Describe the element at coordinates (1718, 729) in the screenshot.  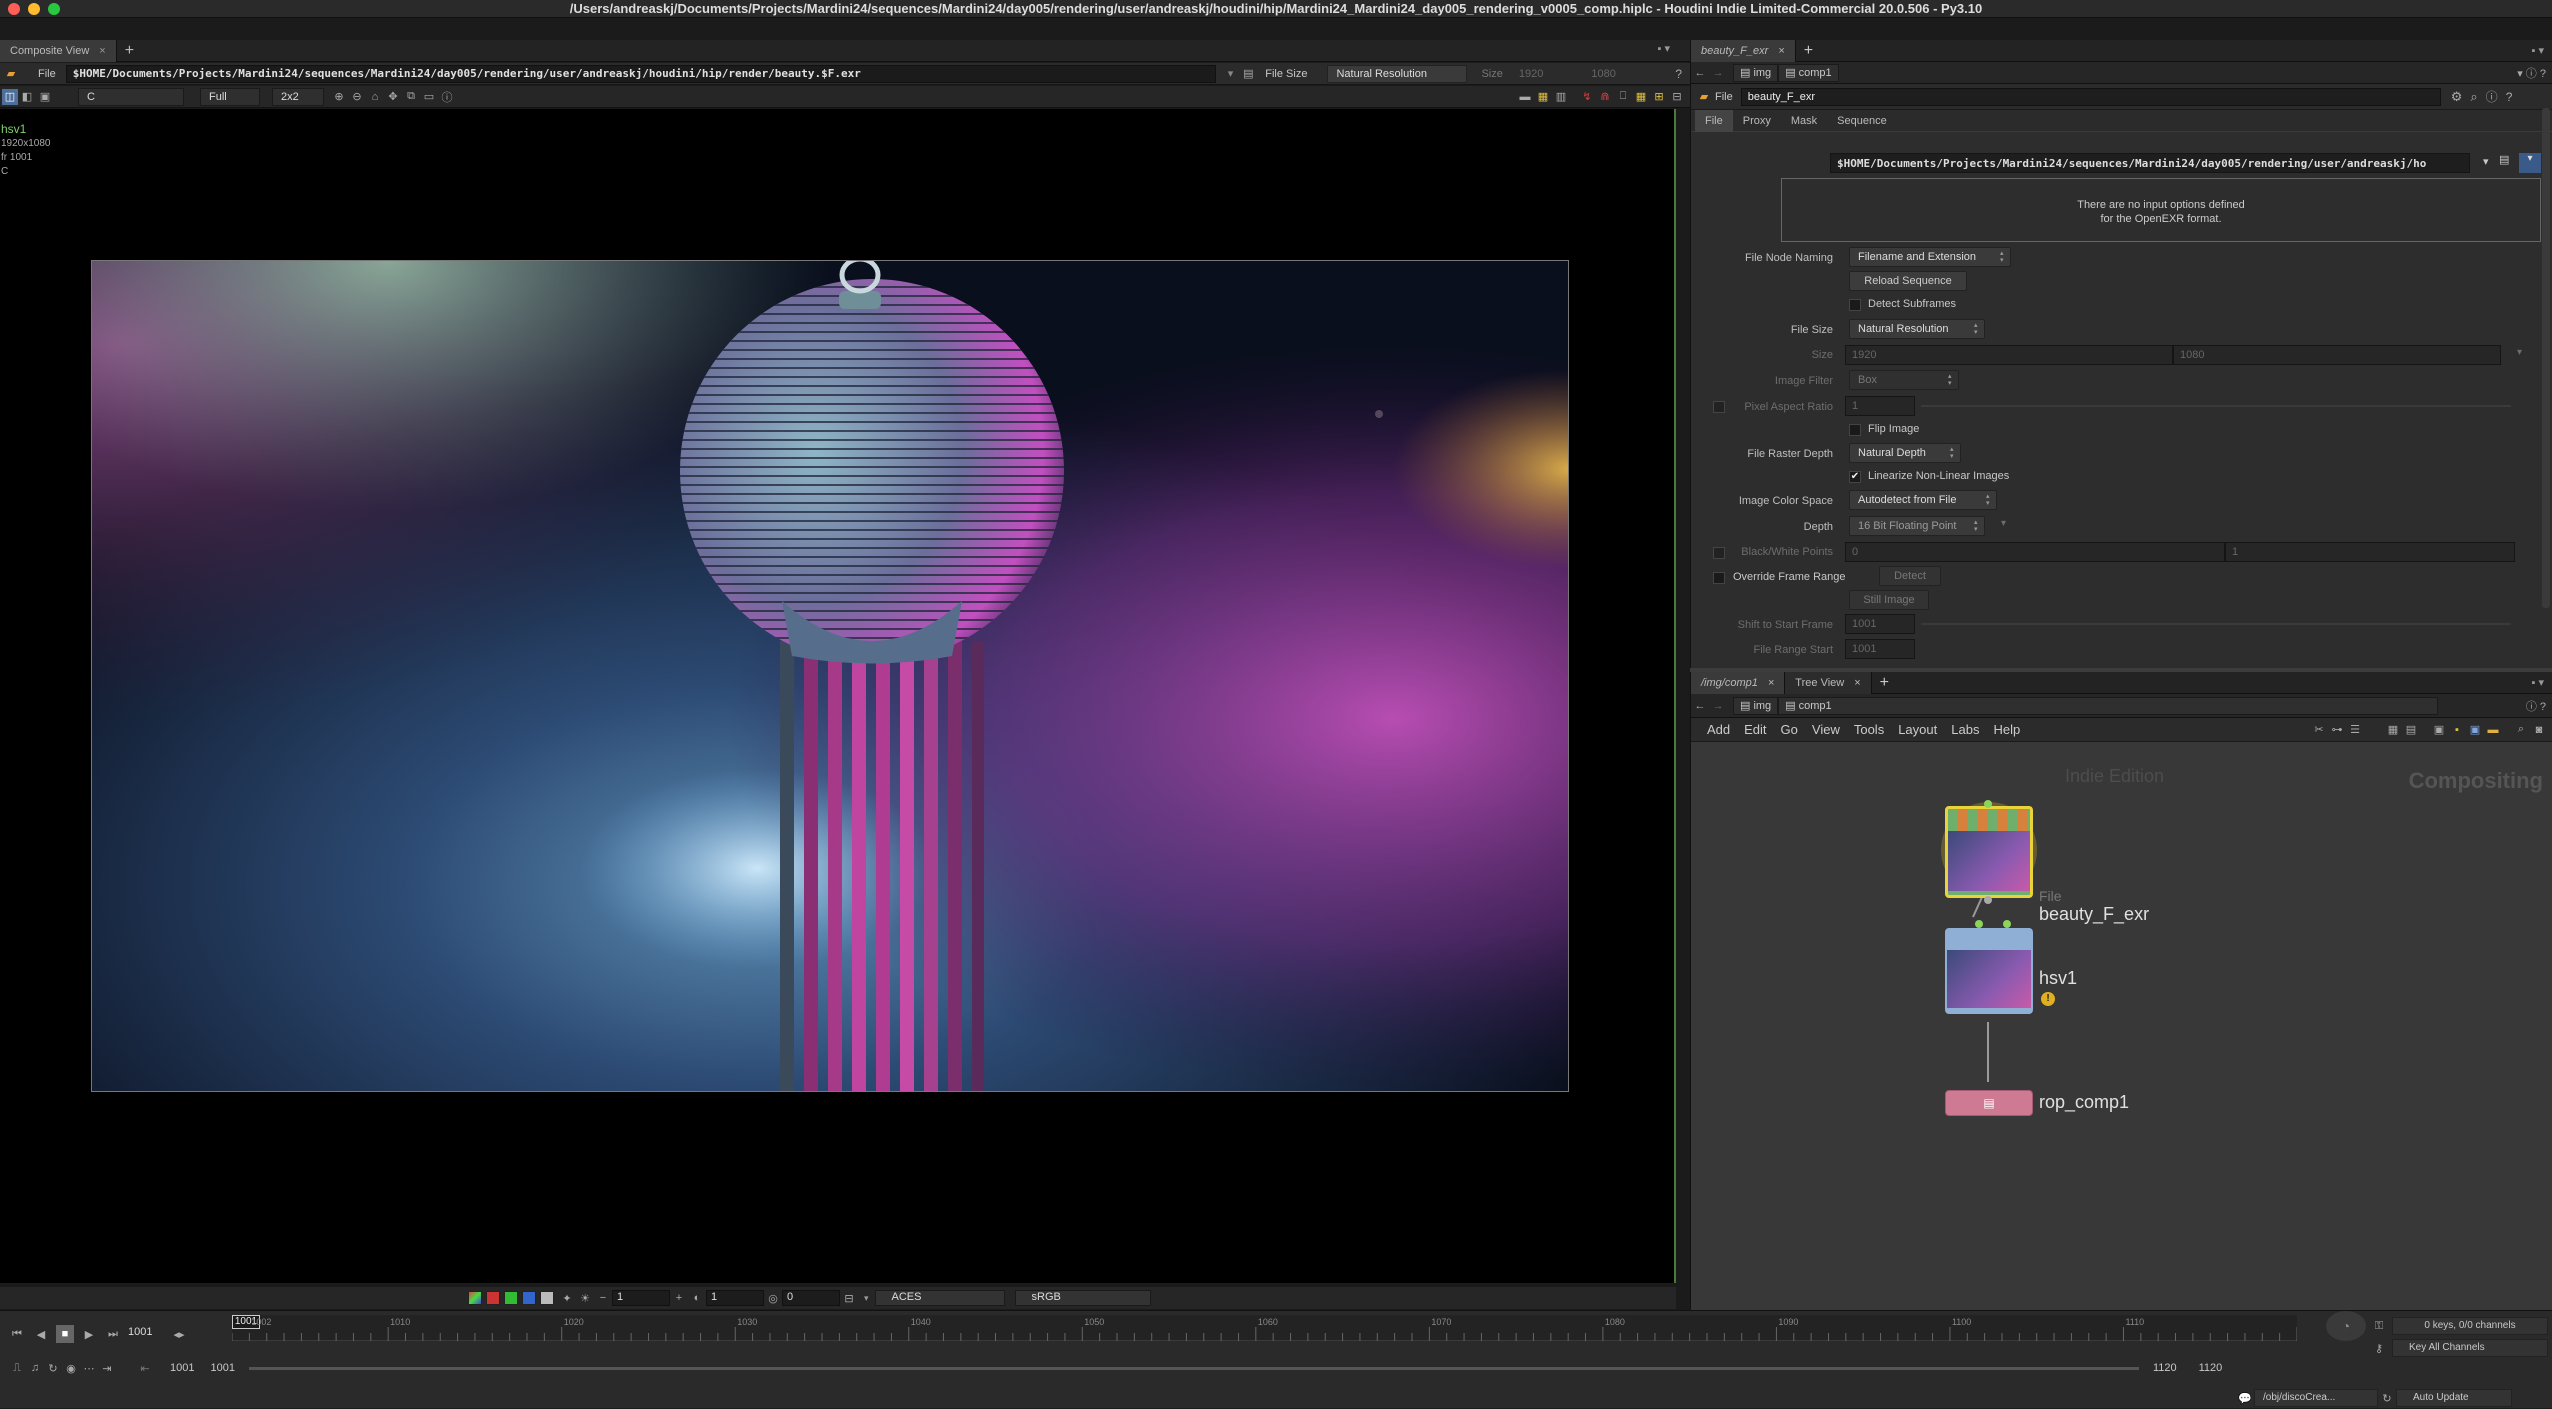
I see `menu-add: Add` at that location.